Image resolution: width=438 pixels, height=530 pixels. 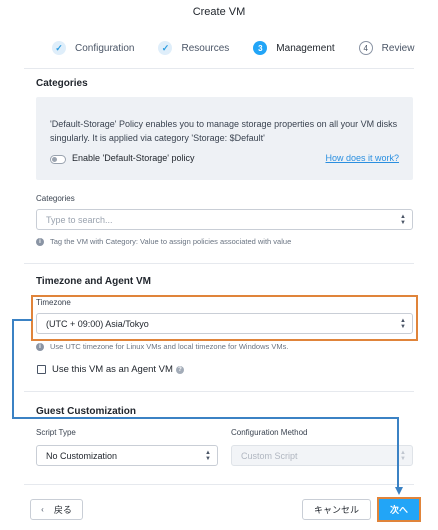 I want to click on config-method-select: Custom Script ▲ ▼, so click(x=322, y=455).